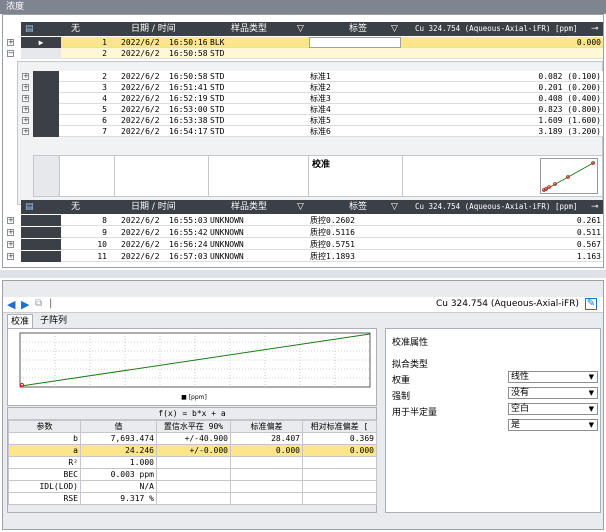 The image size is (606, 532). Describe the element at coordinates (569, 76) in the screenshot. I see `row-value: 0.082 (0.100)` at that location.